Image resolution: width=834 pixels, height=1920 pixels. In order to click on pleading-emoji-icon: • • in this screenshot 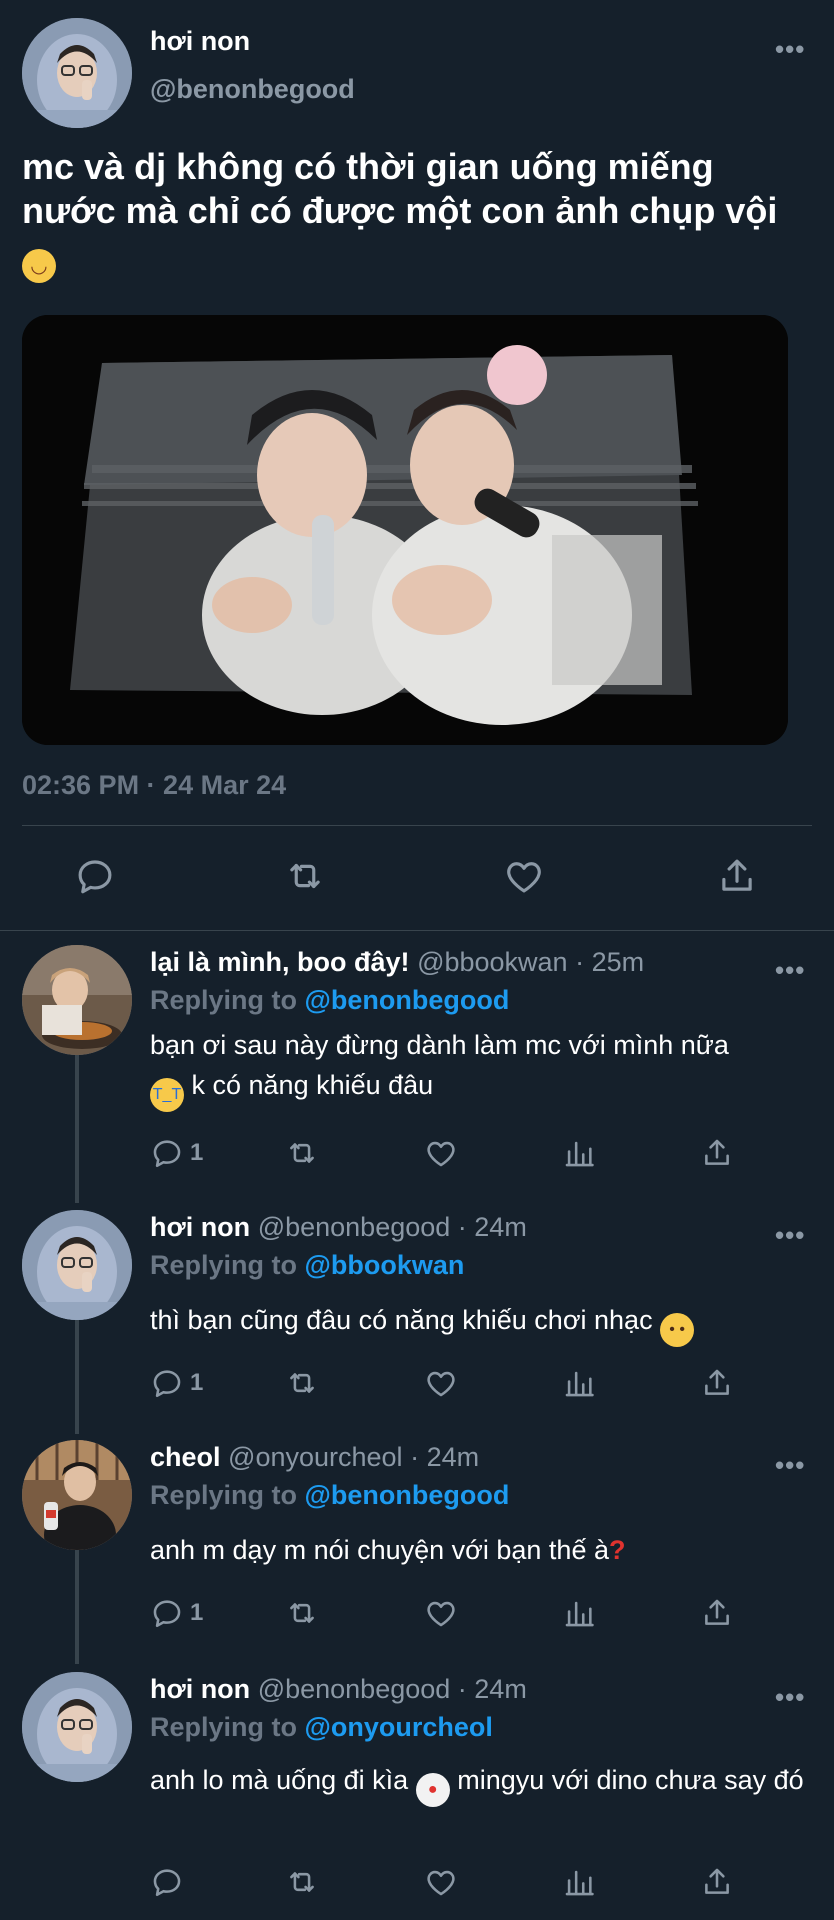, I will do `click(677, 1330)`.